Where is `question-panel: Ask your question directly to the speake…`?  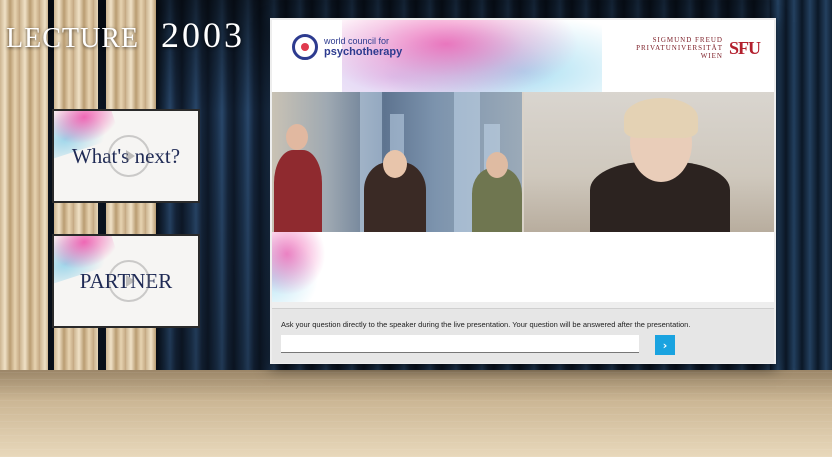
question-panel: Ask your question directly to the speake… is located at coordinates (523, 335).